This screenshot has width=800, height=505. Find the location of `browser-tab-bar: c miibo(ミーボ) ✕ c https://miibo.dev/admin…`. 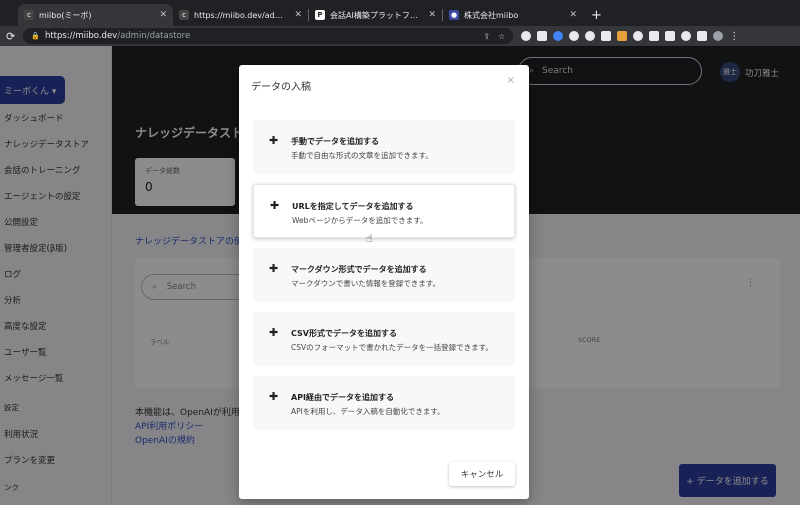

browser-tab-bar: c miibo(ミーボ) ✕ c https://miibo.dev/admin… is located at coordinates (400, 13).